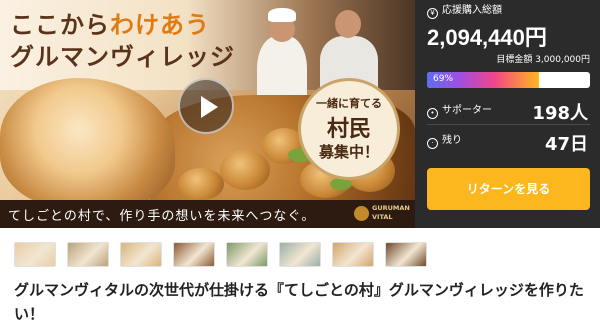 This screenshot has height=325, width=600. I want to click on supporters-label: • サポーター, so click(459, 111).